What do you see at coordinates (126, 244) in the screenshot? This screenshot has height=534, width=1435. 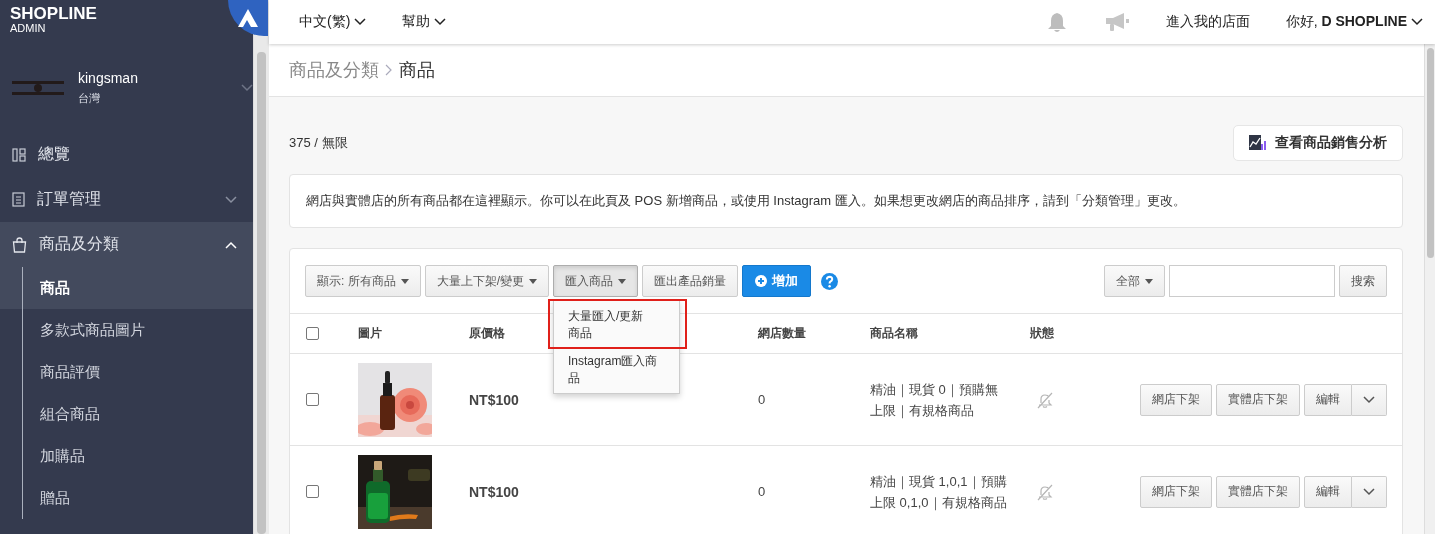 I see `sidebar-item: 商品及分類` at bounding box center [126, 244].